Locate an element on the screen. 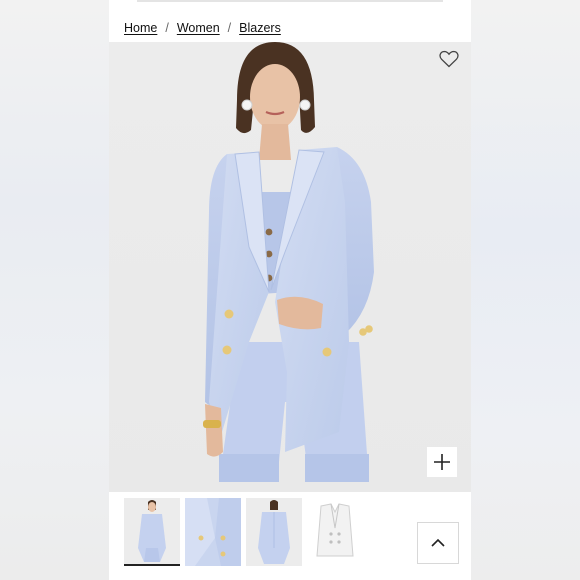 Image resolution: width=580 pixels, height=580 pixels. breadcrumb: Home / Women / Blazers is located at coordinates (202, 28).